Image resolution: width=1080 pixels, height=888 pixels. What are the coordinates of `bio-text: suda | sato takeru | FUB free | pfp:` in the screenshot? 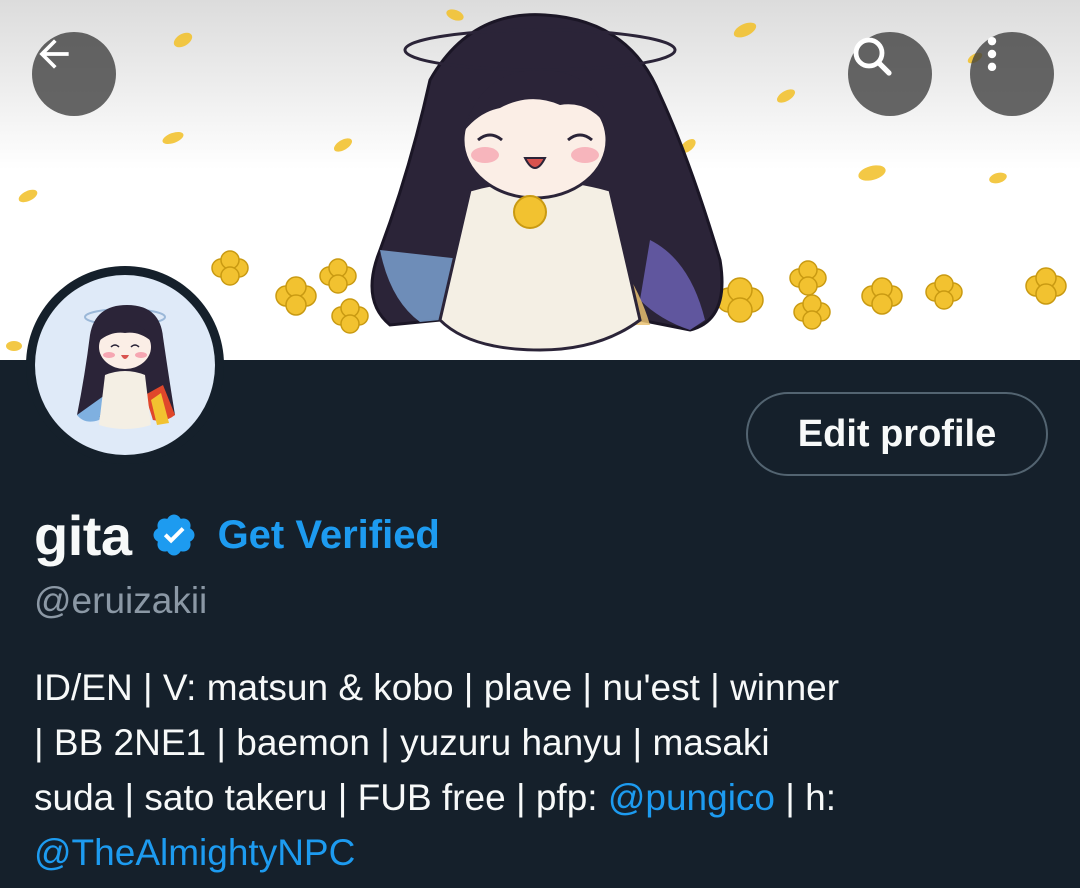 It's located at (321, 797).